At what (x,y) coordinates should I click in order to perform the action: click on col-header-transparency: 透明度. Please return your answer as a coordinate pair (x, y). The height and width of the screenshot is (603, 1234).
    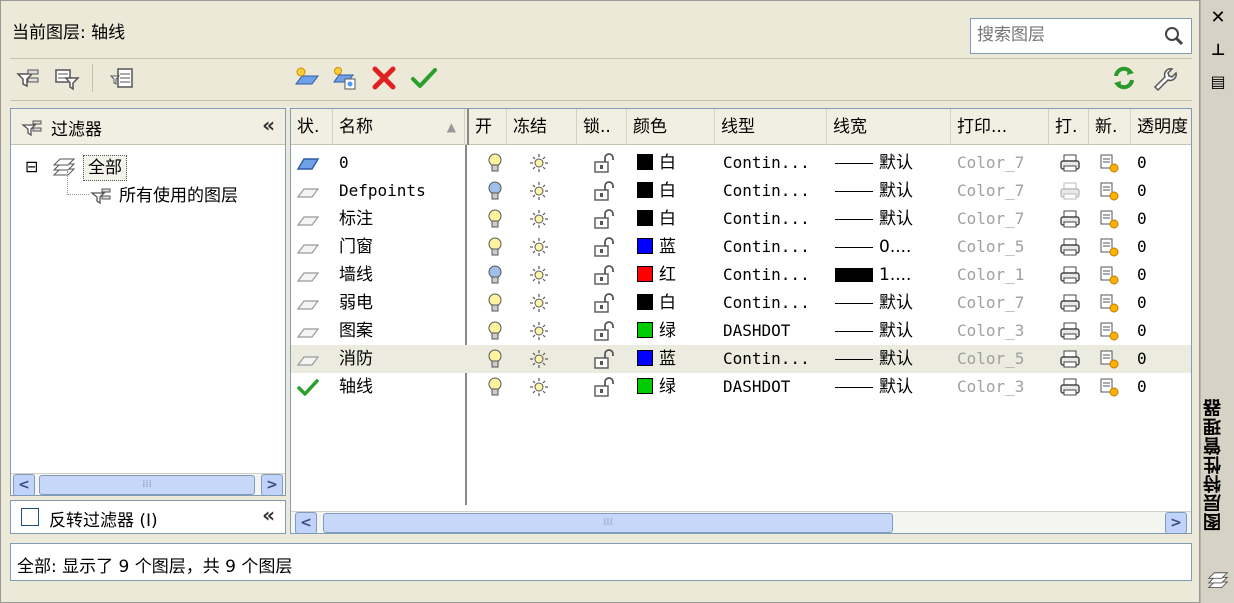
    Looking at the image, I should click on (1161, 127).